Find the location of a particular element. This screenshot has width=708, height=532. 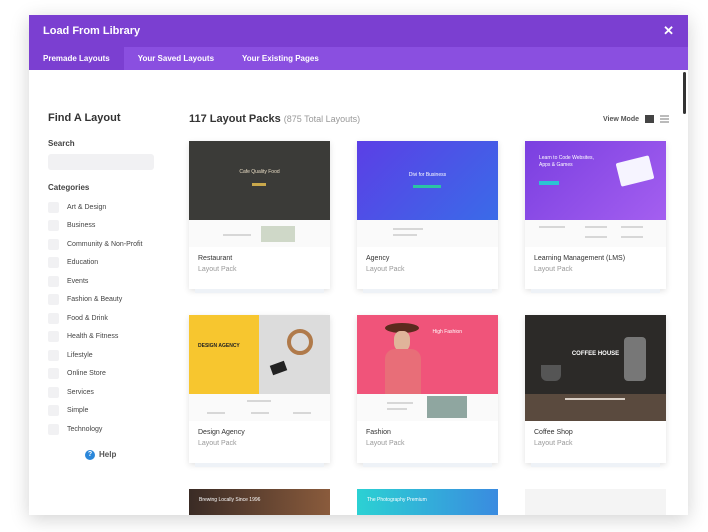

category-label: Health & Fitness is located at coordinates (93, 337).